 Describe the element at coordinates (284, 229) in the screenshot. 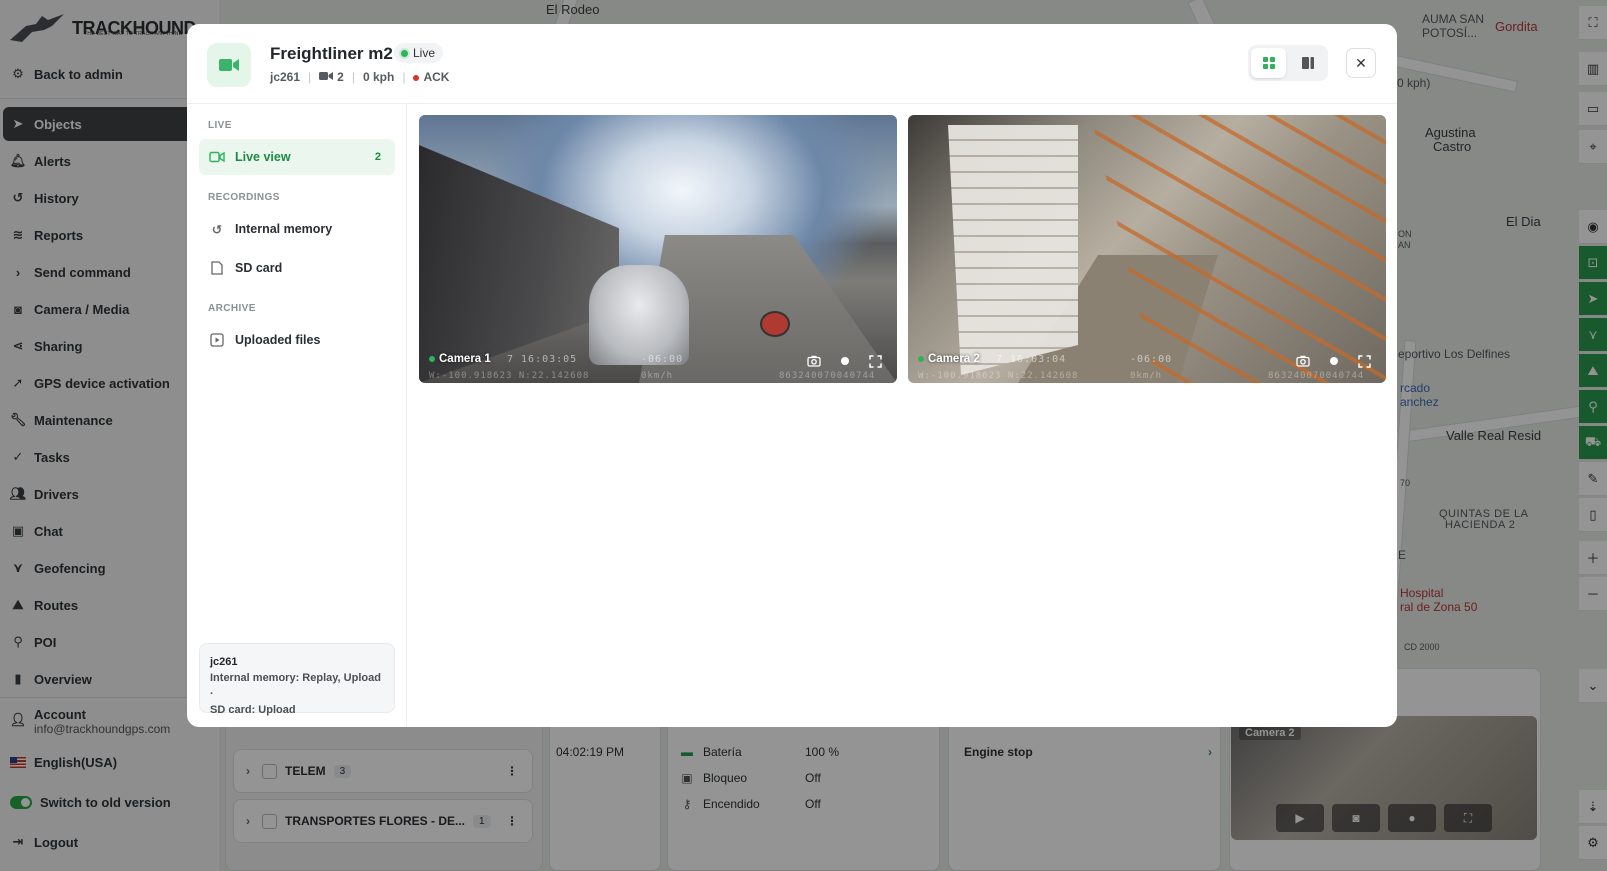

I see `internal-memory-label: Internal memory` at that location.